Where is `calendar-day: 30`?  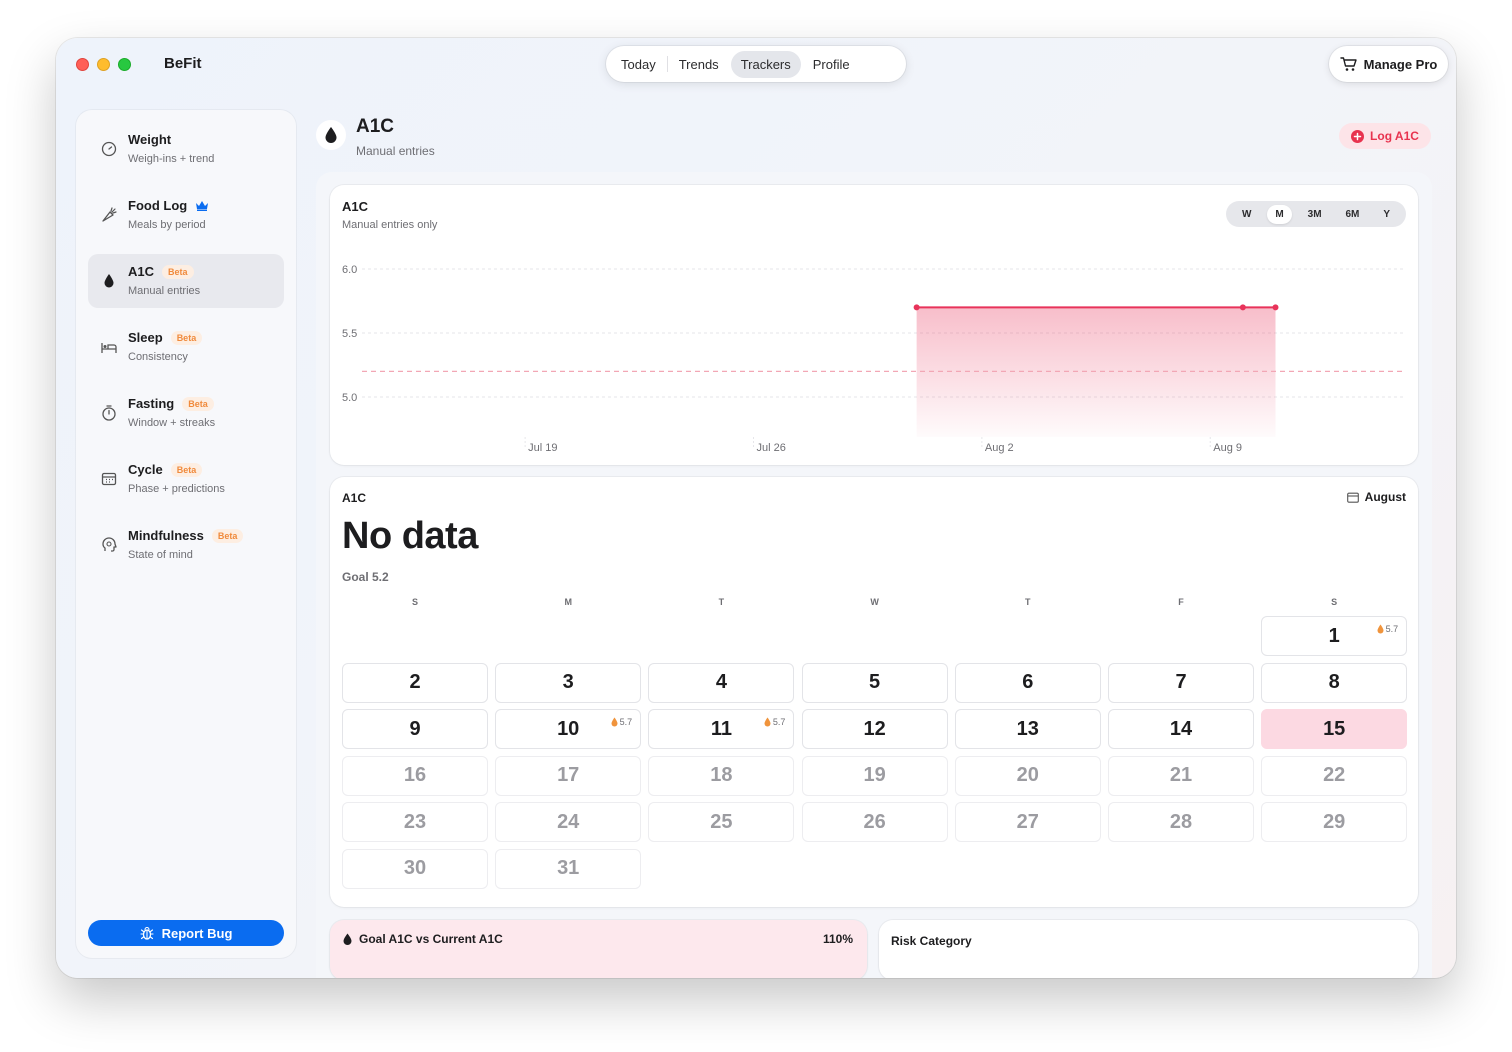
calendar-day: 30 is located at coordinates (415, 868).